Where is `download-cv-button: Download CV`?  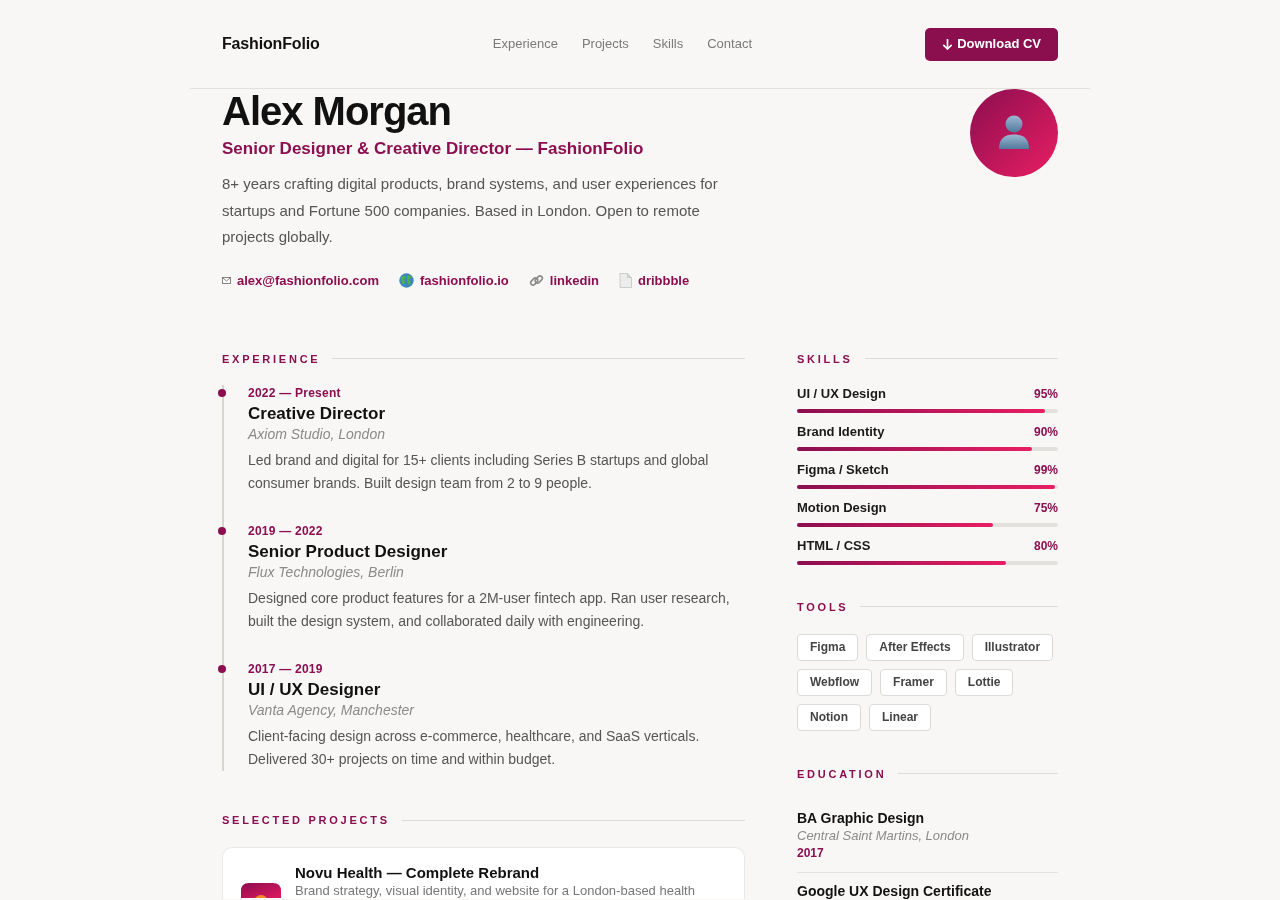
download-cv-button: Download CV is located at coordinates (991, 44).